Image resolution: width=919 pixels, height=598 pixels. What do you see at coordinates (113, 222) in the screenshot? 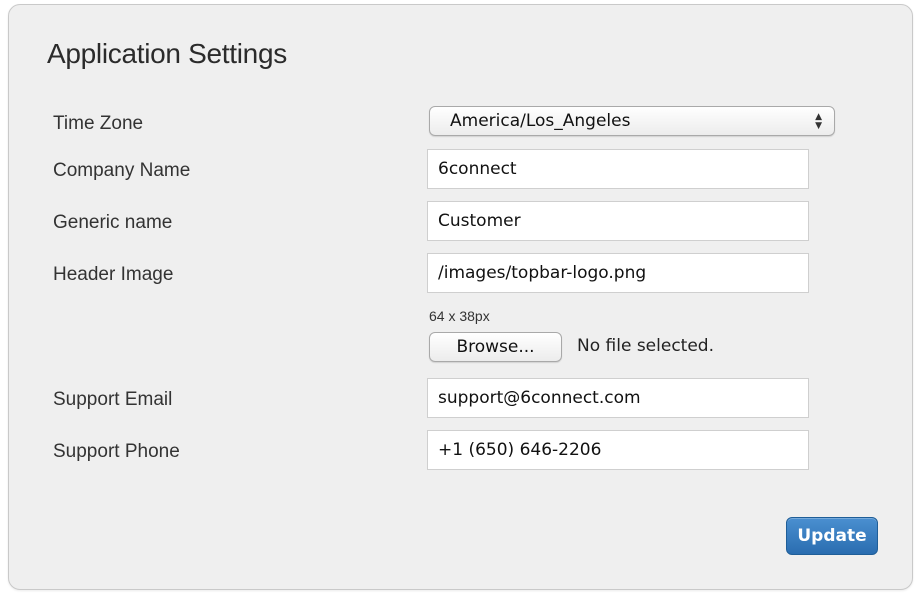
I see `generic-name-label: Generic name` at bounding box center [113, 222].